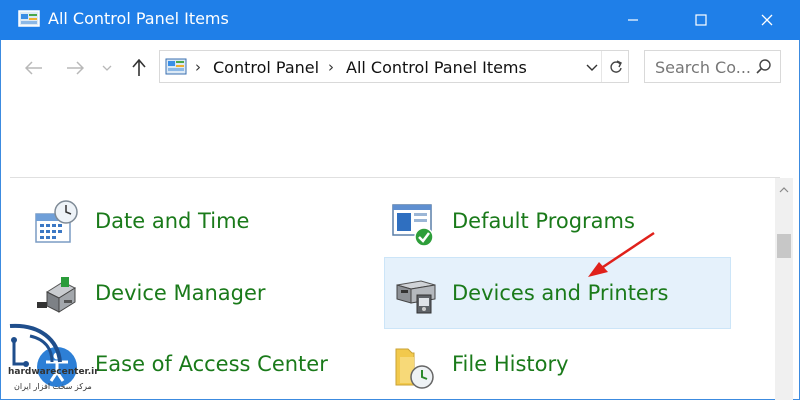 The height and width of the screenshot is (407, 800). I want to click on chevron-up-icon, so click(784, 190).